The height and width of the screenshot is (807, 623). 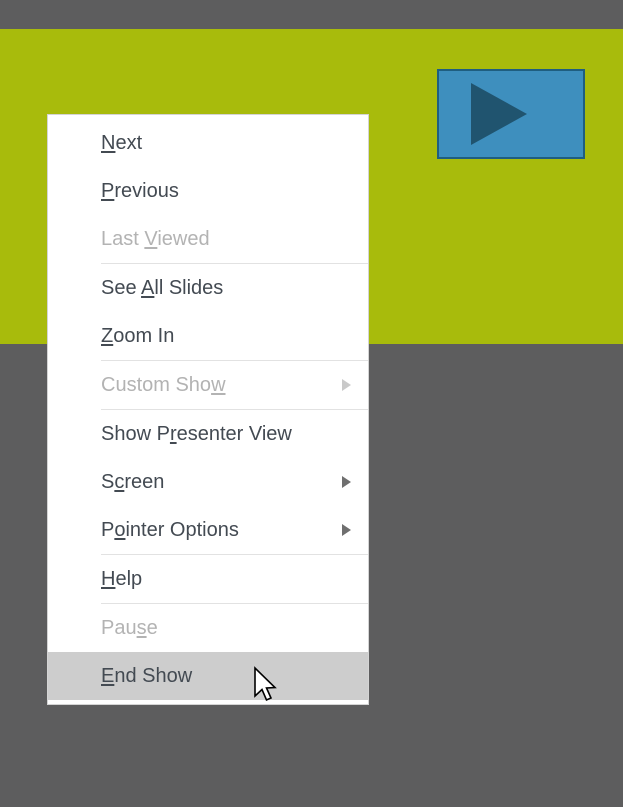 What do you see at coordinates (155, 239) in the screenshot?
I see `menu-item-label: Last Viewed` at bounding box center [155, 239].